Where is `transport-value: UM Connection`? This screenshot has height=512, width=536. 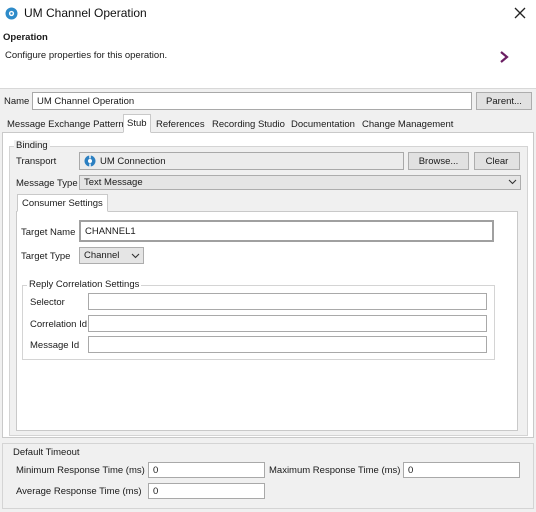
transport-value: UM Connection is located at coordinates (133, 161).